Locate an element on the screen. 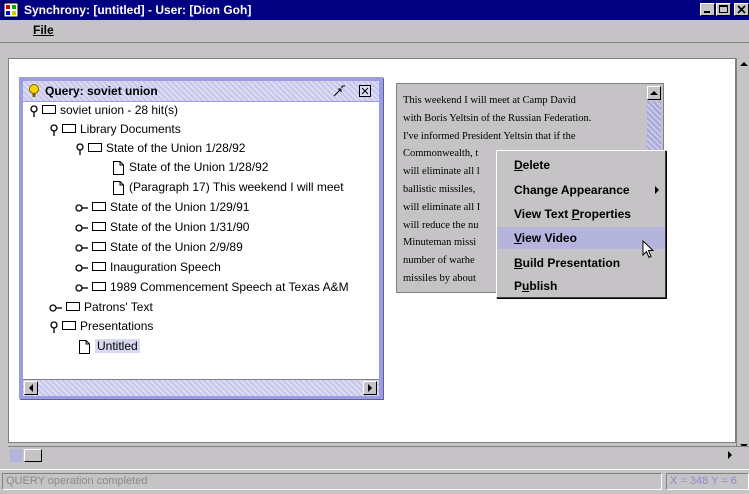  tree-folder-item: State of the Union 1/28/92 is located at coordinates (160, 148).